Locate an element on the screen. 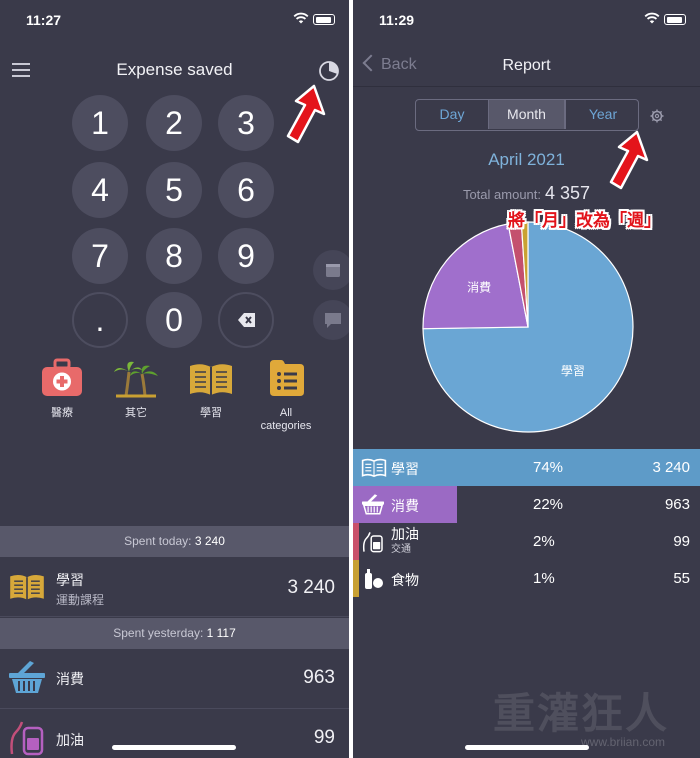 This screenshot has width=700, height=758. entry-amount: 3 240 is located at coordinates (311, 587).